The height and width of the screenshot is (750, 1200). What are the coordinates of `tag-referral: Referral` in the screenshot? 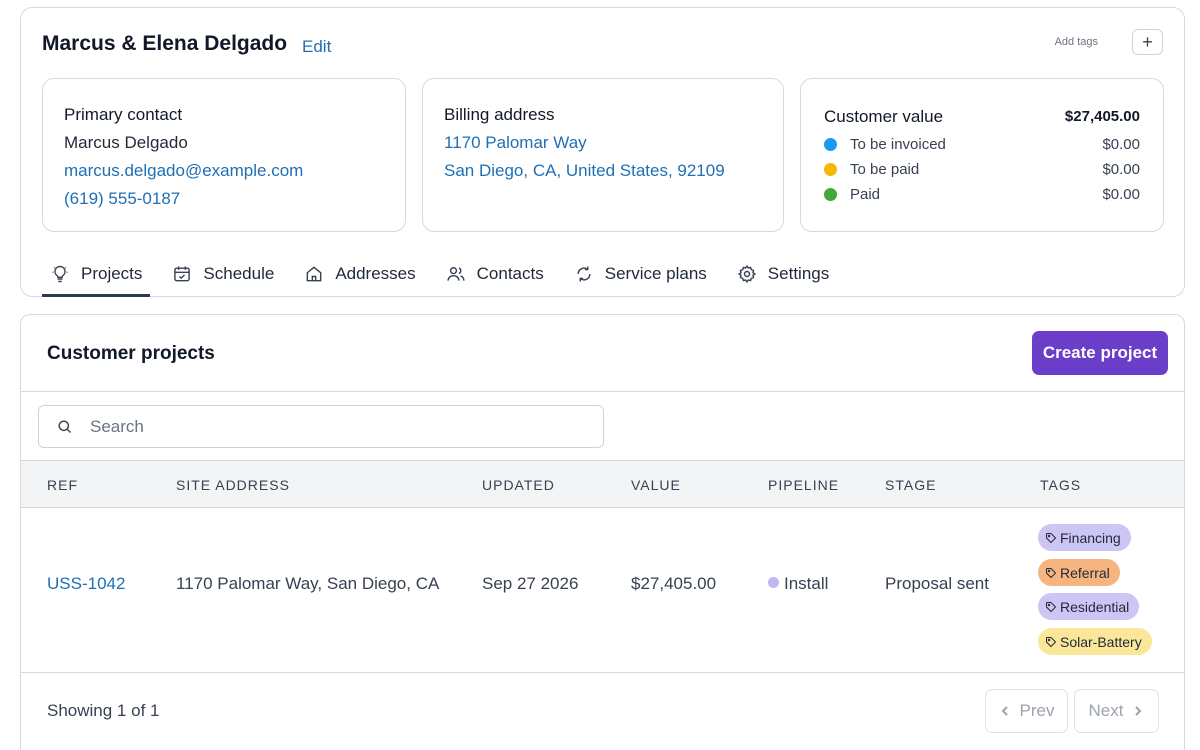 It's located at (1079, 572).